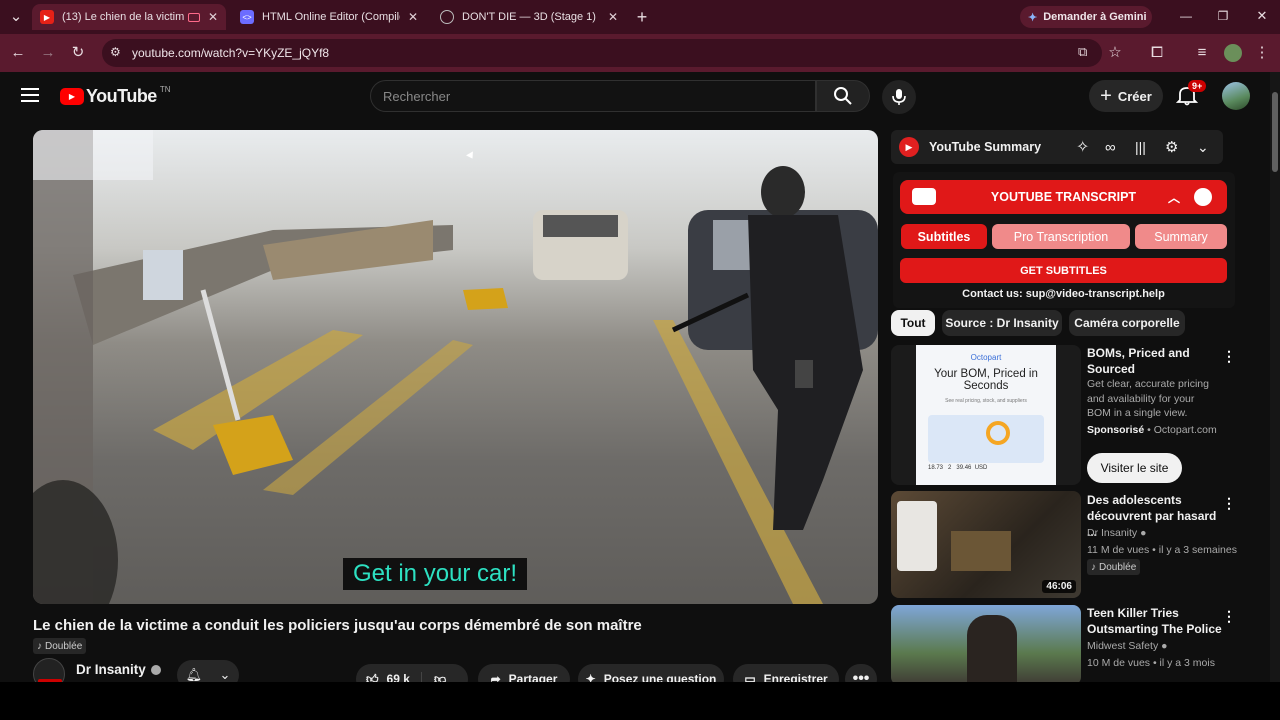 This screenshot has width=1280, height=720. I want to click on url-field: ⚙ youtube.com/watch?v=YKyZE_jQYf8 ⧉, so click(602, 53).